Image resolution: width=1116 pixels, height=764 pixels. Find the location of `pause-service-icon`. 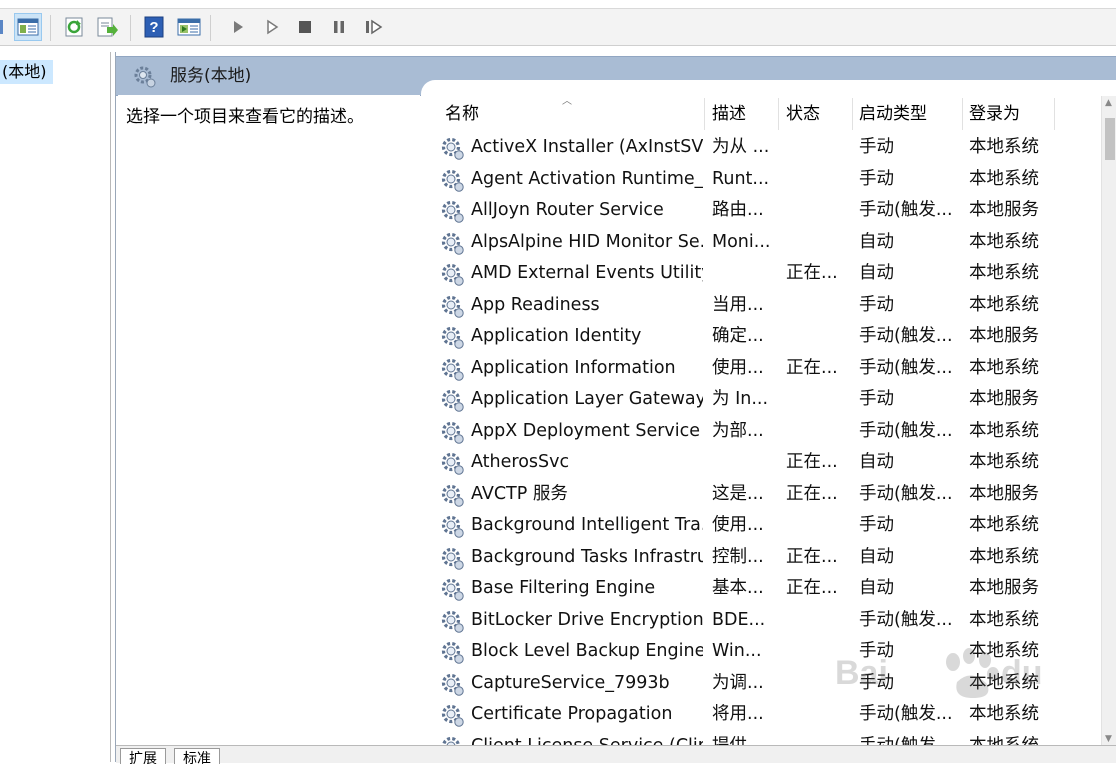

pause-service-icon is located at coordinates (339, 27).